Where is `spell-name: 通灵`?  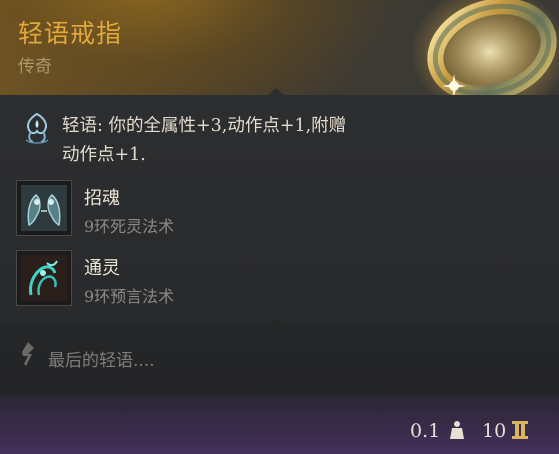 spell-name: 通灵 is located at coordinates (102, 268).